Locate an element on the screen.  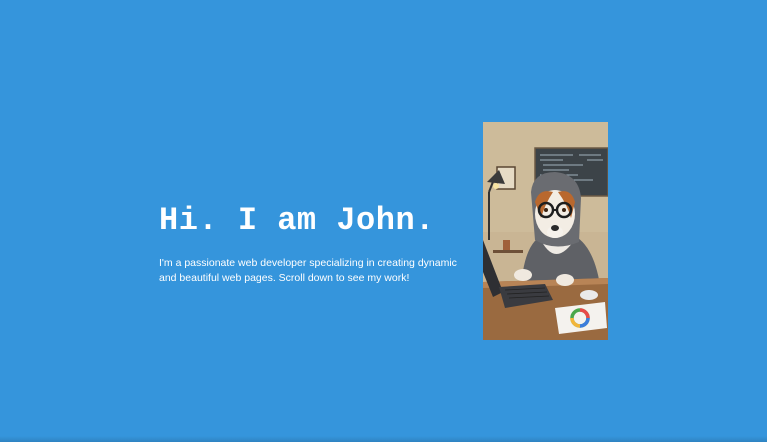
hero-headline: Hi. I am John. is located at coordinates (297, 220).